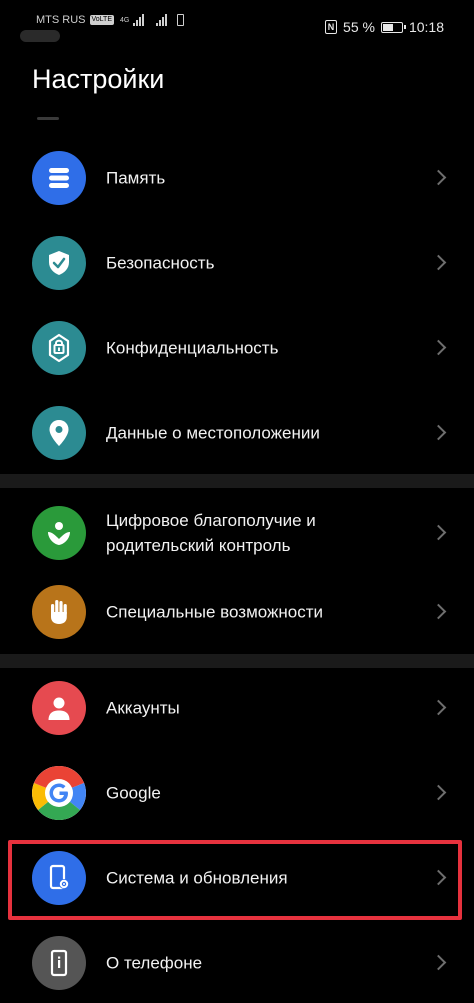 This screenshot has width=474, height=1003. Describe the element at coordinates (213, 433) in the screenshot. I see `setting-label: Данные о местоположении` at that location.